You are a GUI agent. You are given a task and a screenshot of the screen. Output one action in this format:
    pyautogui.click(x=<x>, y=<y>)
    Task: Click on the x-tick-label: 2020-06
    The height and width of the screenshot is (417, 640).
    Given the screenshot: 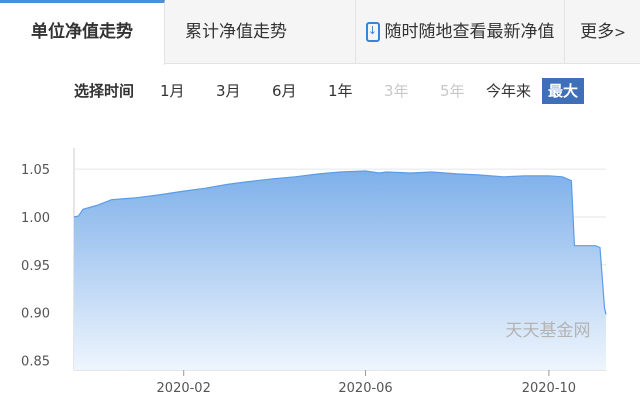 What is the action you would take?
    pyautogui.click(x=365, y=388)
    